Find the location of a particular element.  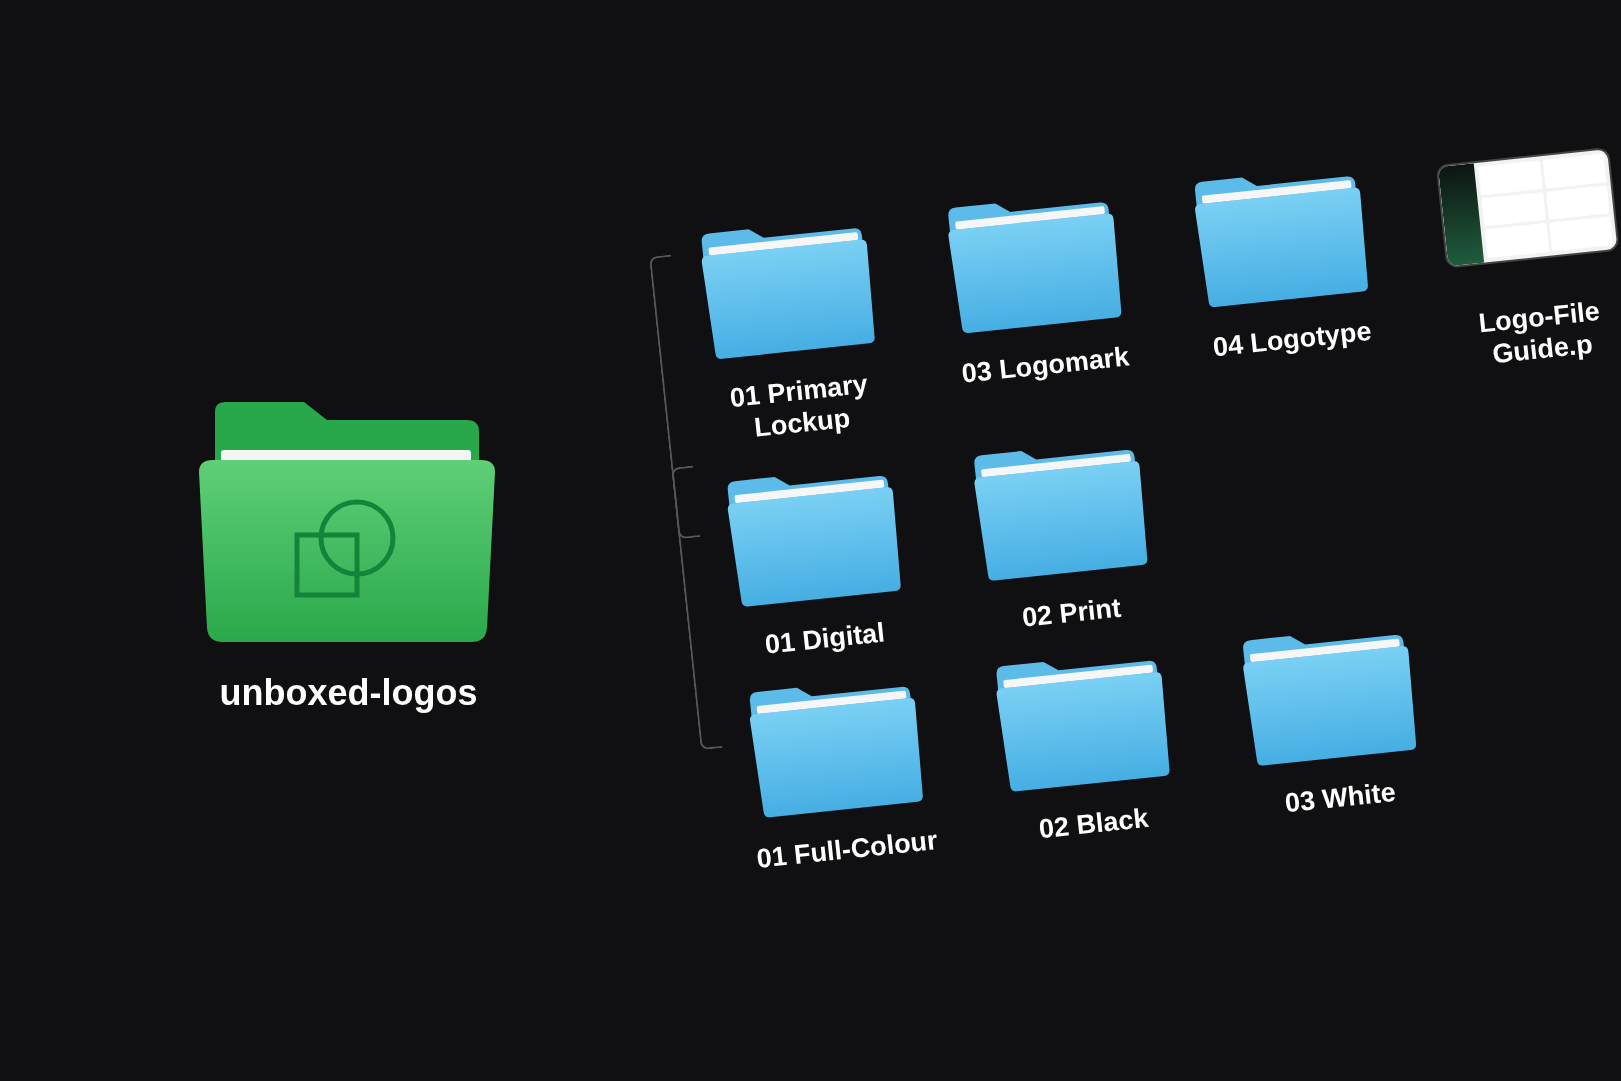

folder-name: 01 Full-Colour is located at coordinates (847, 850).